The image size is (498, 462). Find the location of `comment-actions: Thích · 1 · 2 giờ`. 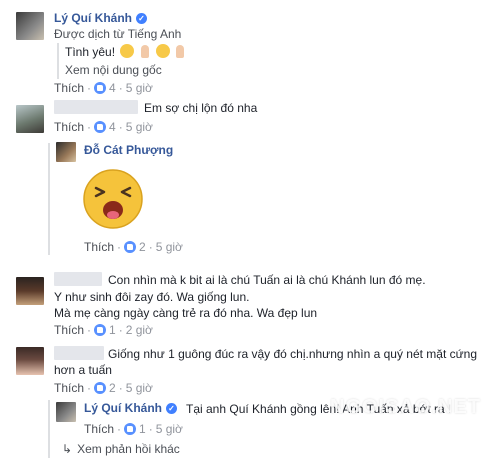

comment-actions: Thích · 1 · 2 giờ is located at coordinates (103, 330).